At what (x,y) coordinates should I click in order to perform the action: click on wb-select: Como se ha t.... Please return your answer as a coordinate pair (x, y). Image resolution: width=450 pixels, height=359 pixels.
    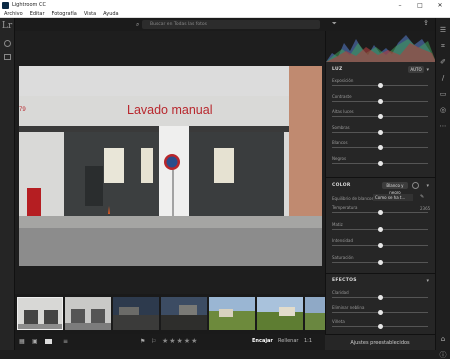
    Looking at the image, I should click on (393, 197).